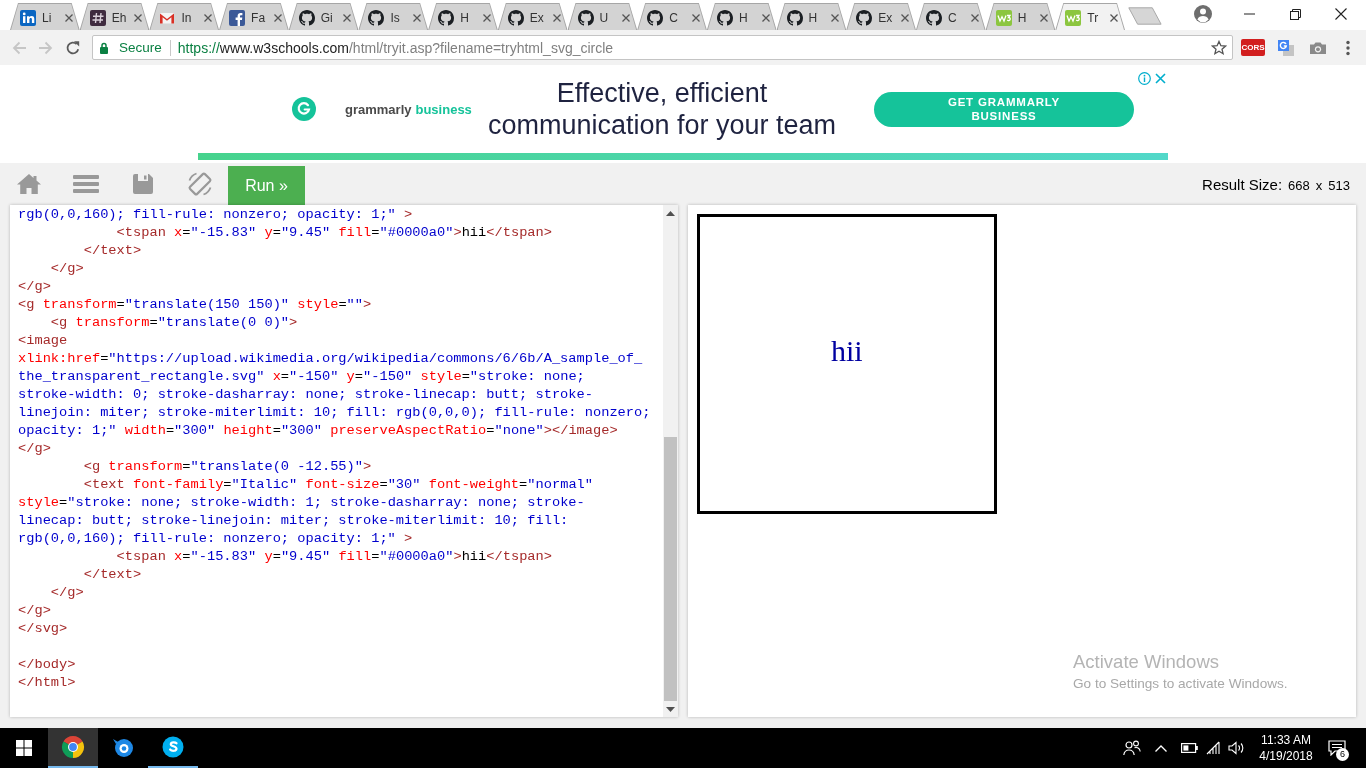  Describe the element at coordinates (1236, 748) in the screenshot. I see `volume-icon` at that location.